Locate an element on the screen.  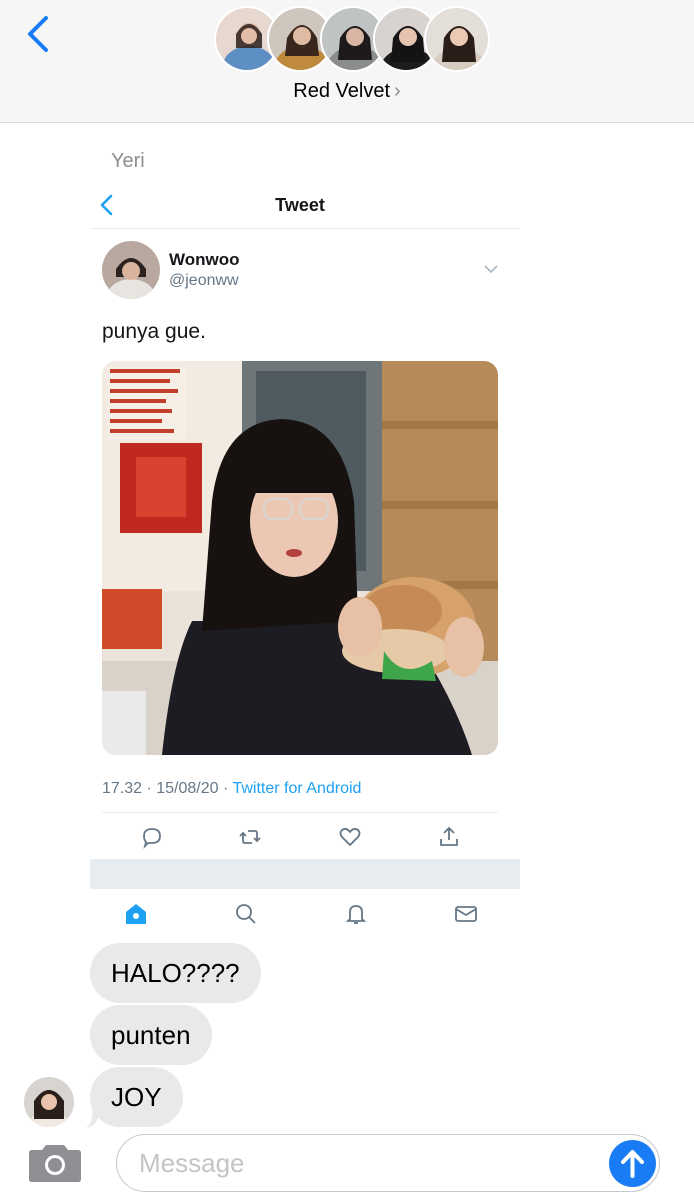
messages-icon is located at coordinates (466, 914).